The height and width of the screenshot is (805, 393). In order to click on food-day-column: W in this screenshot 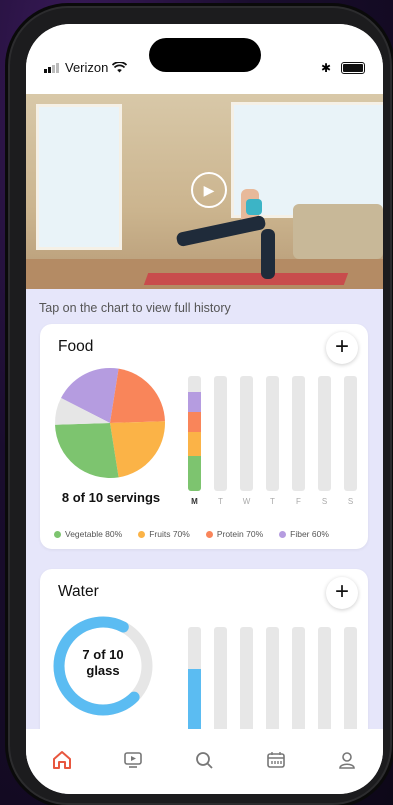, I will do `click(246, 441)`.